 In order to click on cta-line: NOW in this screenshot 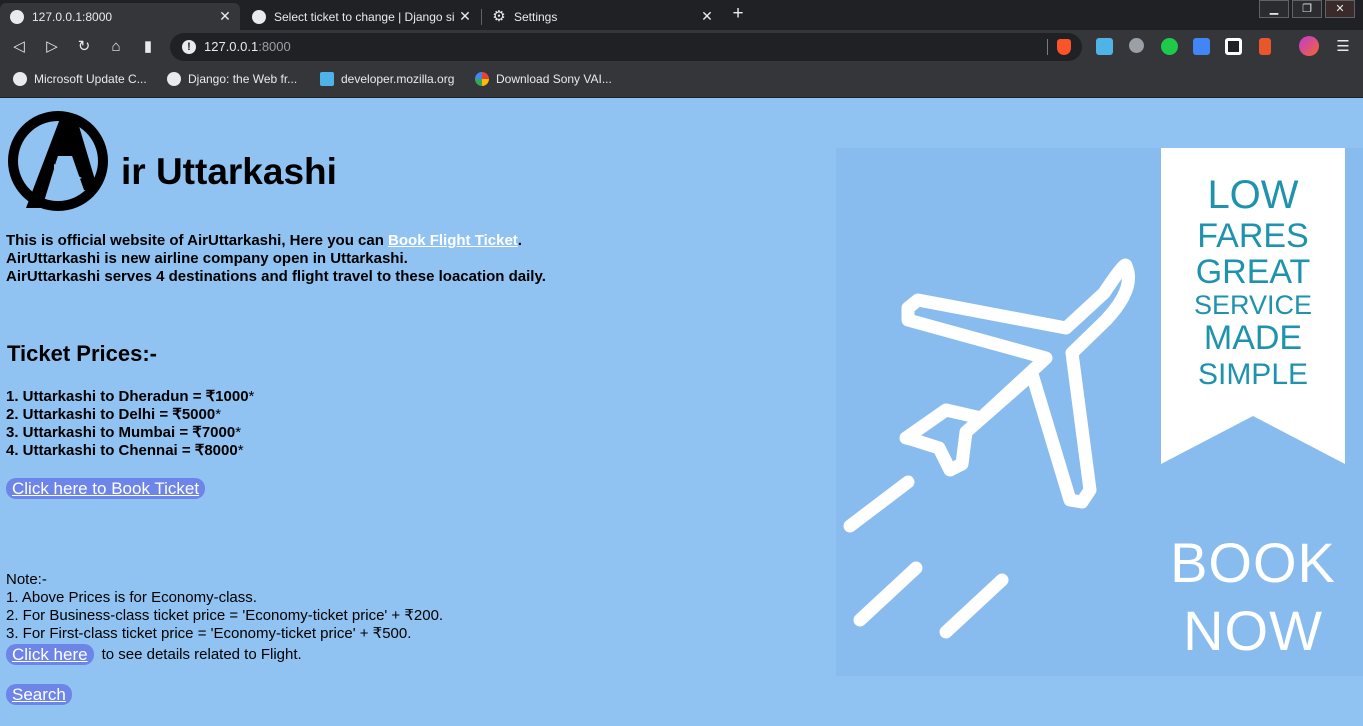, I will do `click(1253, 630)`.